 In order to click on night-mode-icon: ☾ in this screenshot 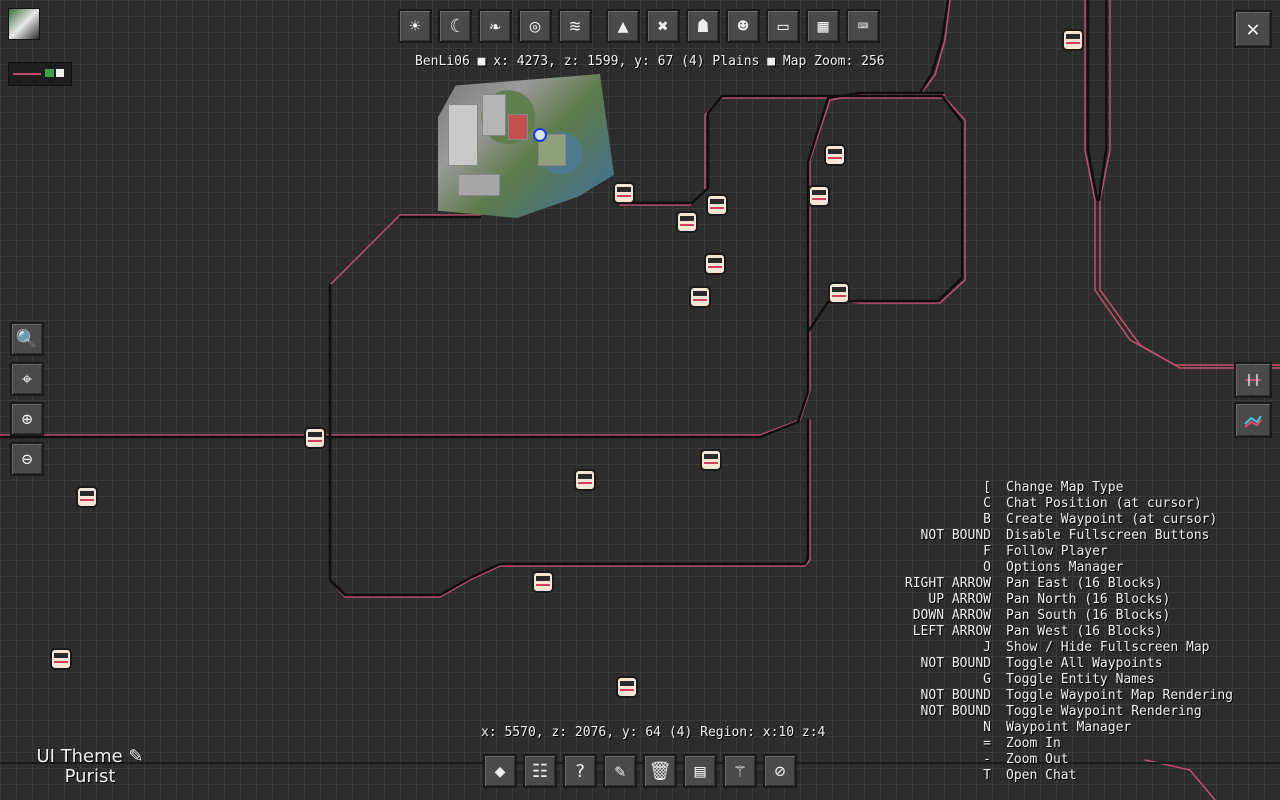, I will do `click(455, 26)`.